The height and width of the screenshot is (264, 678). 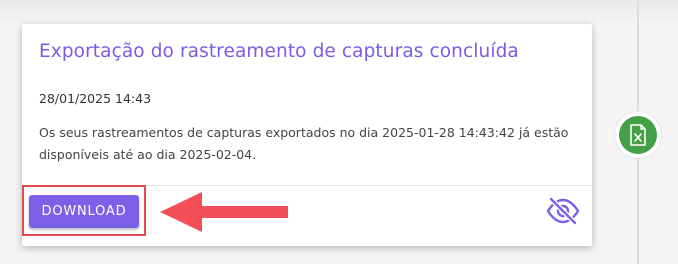 What do you see at coordinates (563, 211) in the screenshot?
I see `eye-off-icon` at bounding box center [563, 211].